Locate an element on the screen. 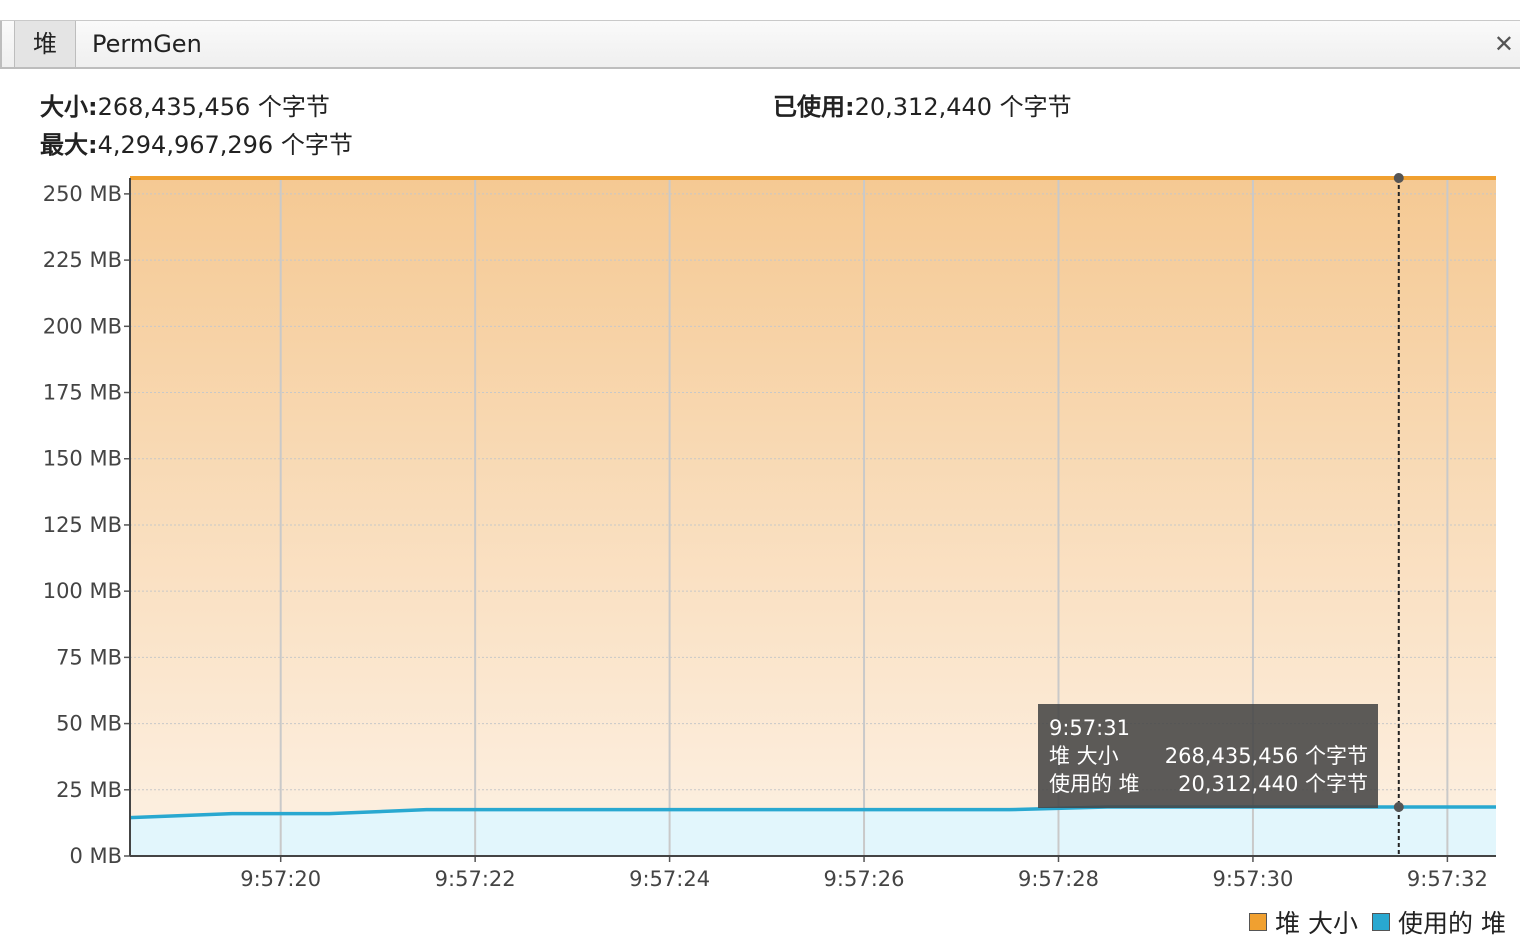 This screenshot has width=1520, height=940. legend-swatch-heap-size is located at coordinates (1258, 922).